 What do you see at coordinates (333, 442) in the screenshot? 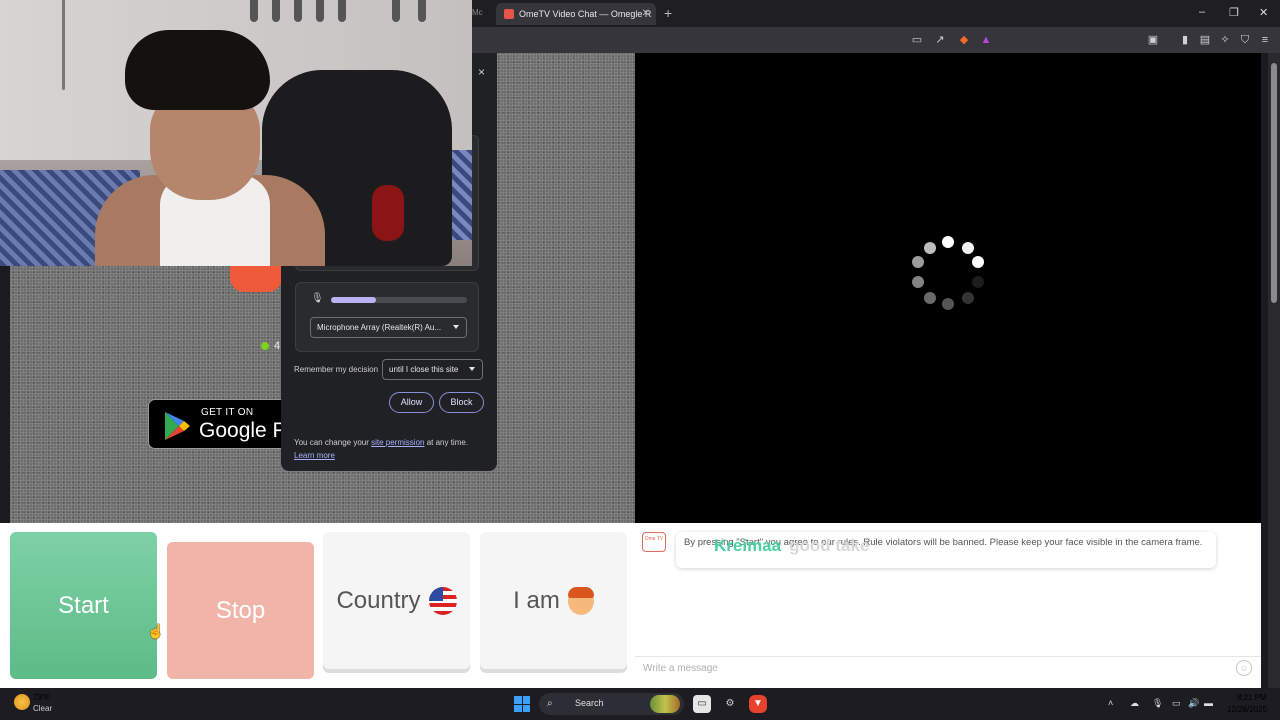
I see `permission-note-text: You can change your` at bounding box center [333, 442].